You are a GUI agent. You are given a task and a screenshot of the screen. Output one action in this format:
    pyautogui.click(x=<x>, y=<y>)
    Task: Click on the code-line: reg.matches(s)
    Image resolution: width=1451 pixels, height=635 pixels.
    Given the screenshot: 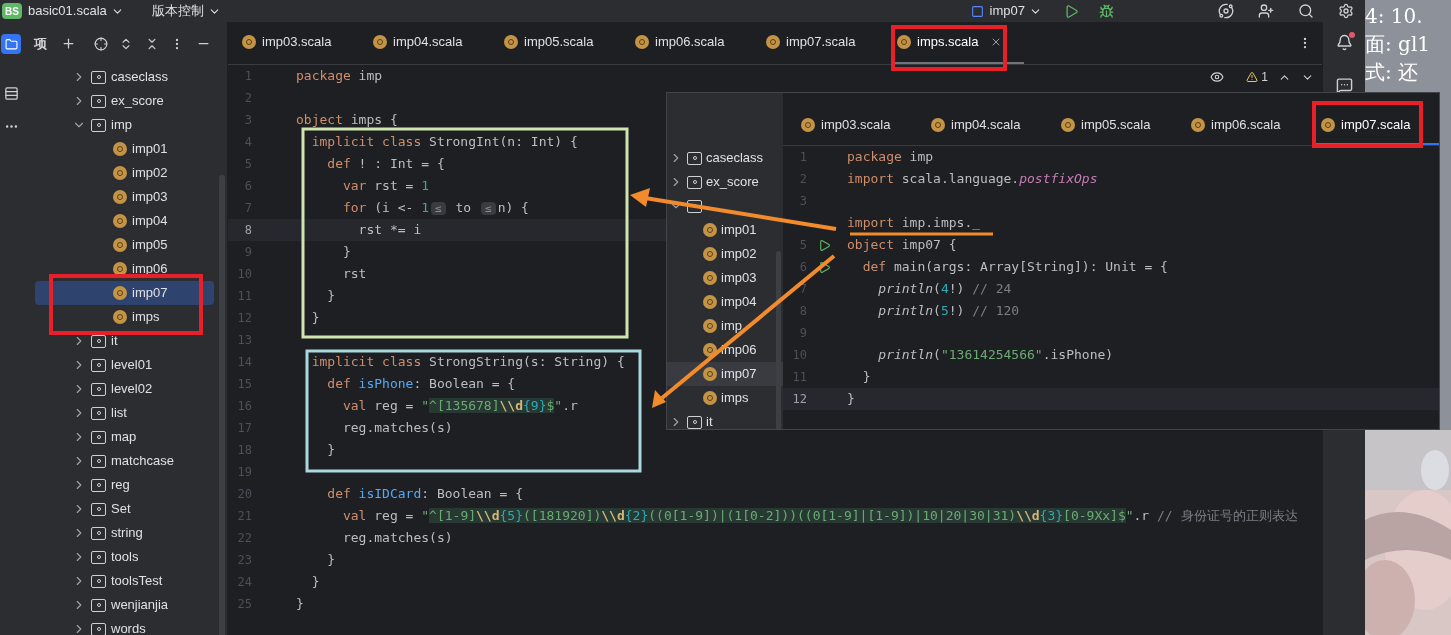 What is the action you would take?
    pyautogui.click(x=397, y=538)
    